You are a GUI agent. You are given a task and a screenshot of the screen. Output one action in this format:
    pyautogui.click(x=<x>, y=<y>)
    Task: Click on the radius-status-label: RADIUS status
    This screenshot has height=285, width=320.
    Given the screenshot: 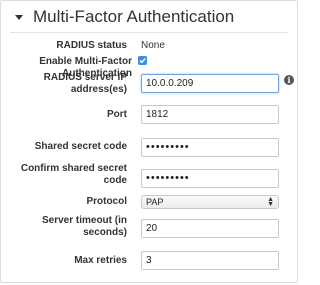 What is the action you would take?
    pyautogui.click(x=91, y=45)
    